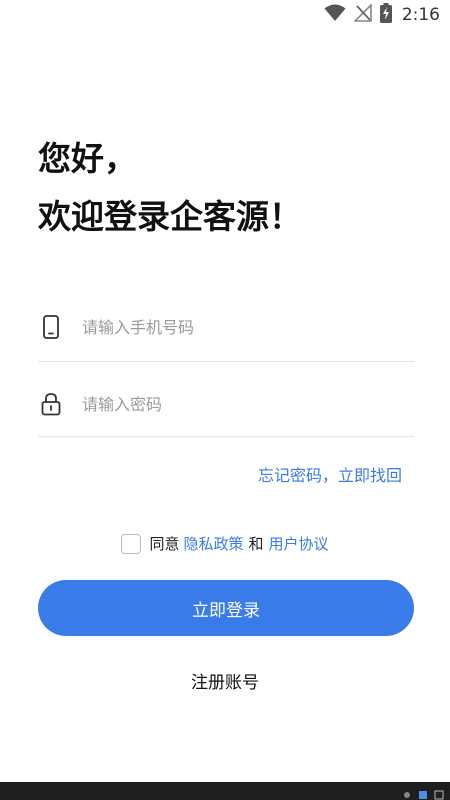 The height and width of the screenshot is (800, 450). What do you see at coordinates (164, 544) in the screenshot?
I see `agreement-prefix: 同意` at bounding box center [164, 544].